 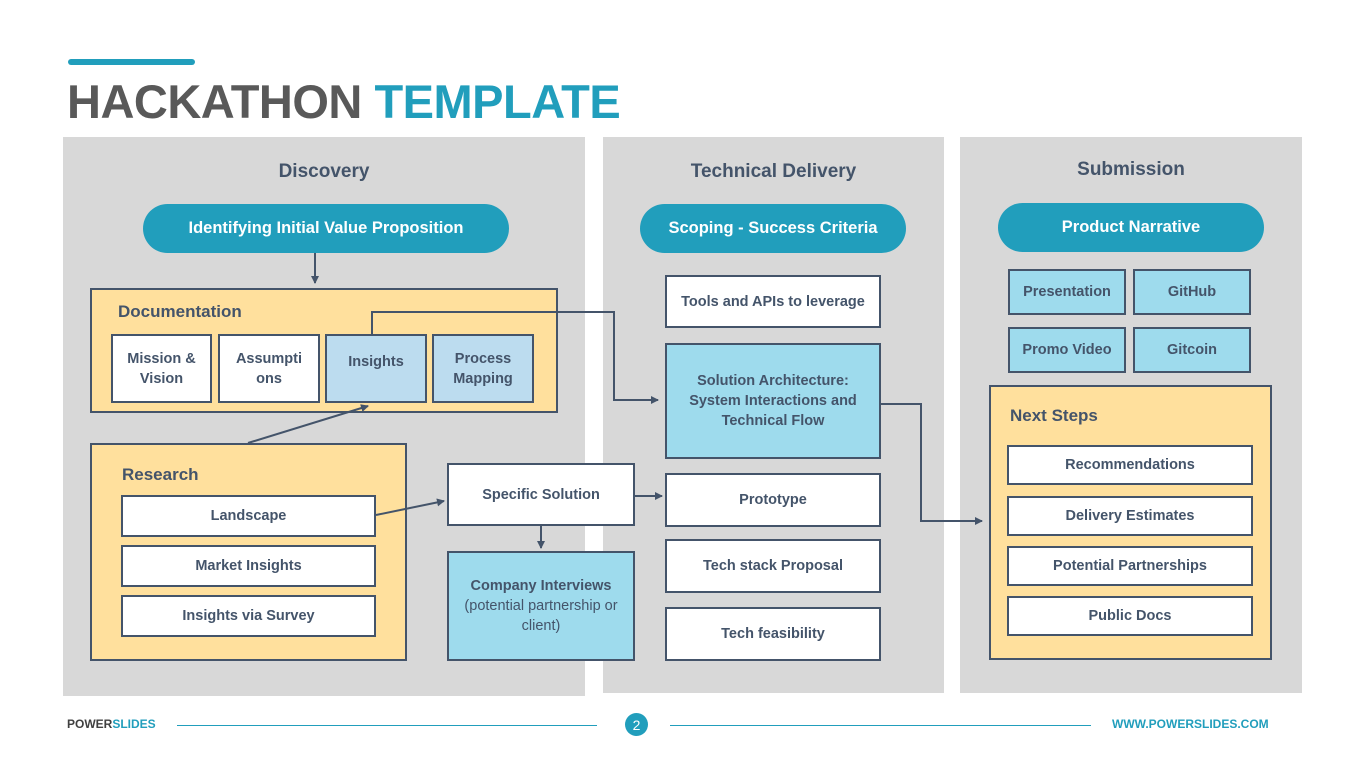 I want to click on title-part-2: TEMPLATE, so click(x=497, y=101).